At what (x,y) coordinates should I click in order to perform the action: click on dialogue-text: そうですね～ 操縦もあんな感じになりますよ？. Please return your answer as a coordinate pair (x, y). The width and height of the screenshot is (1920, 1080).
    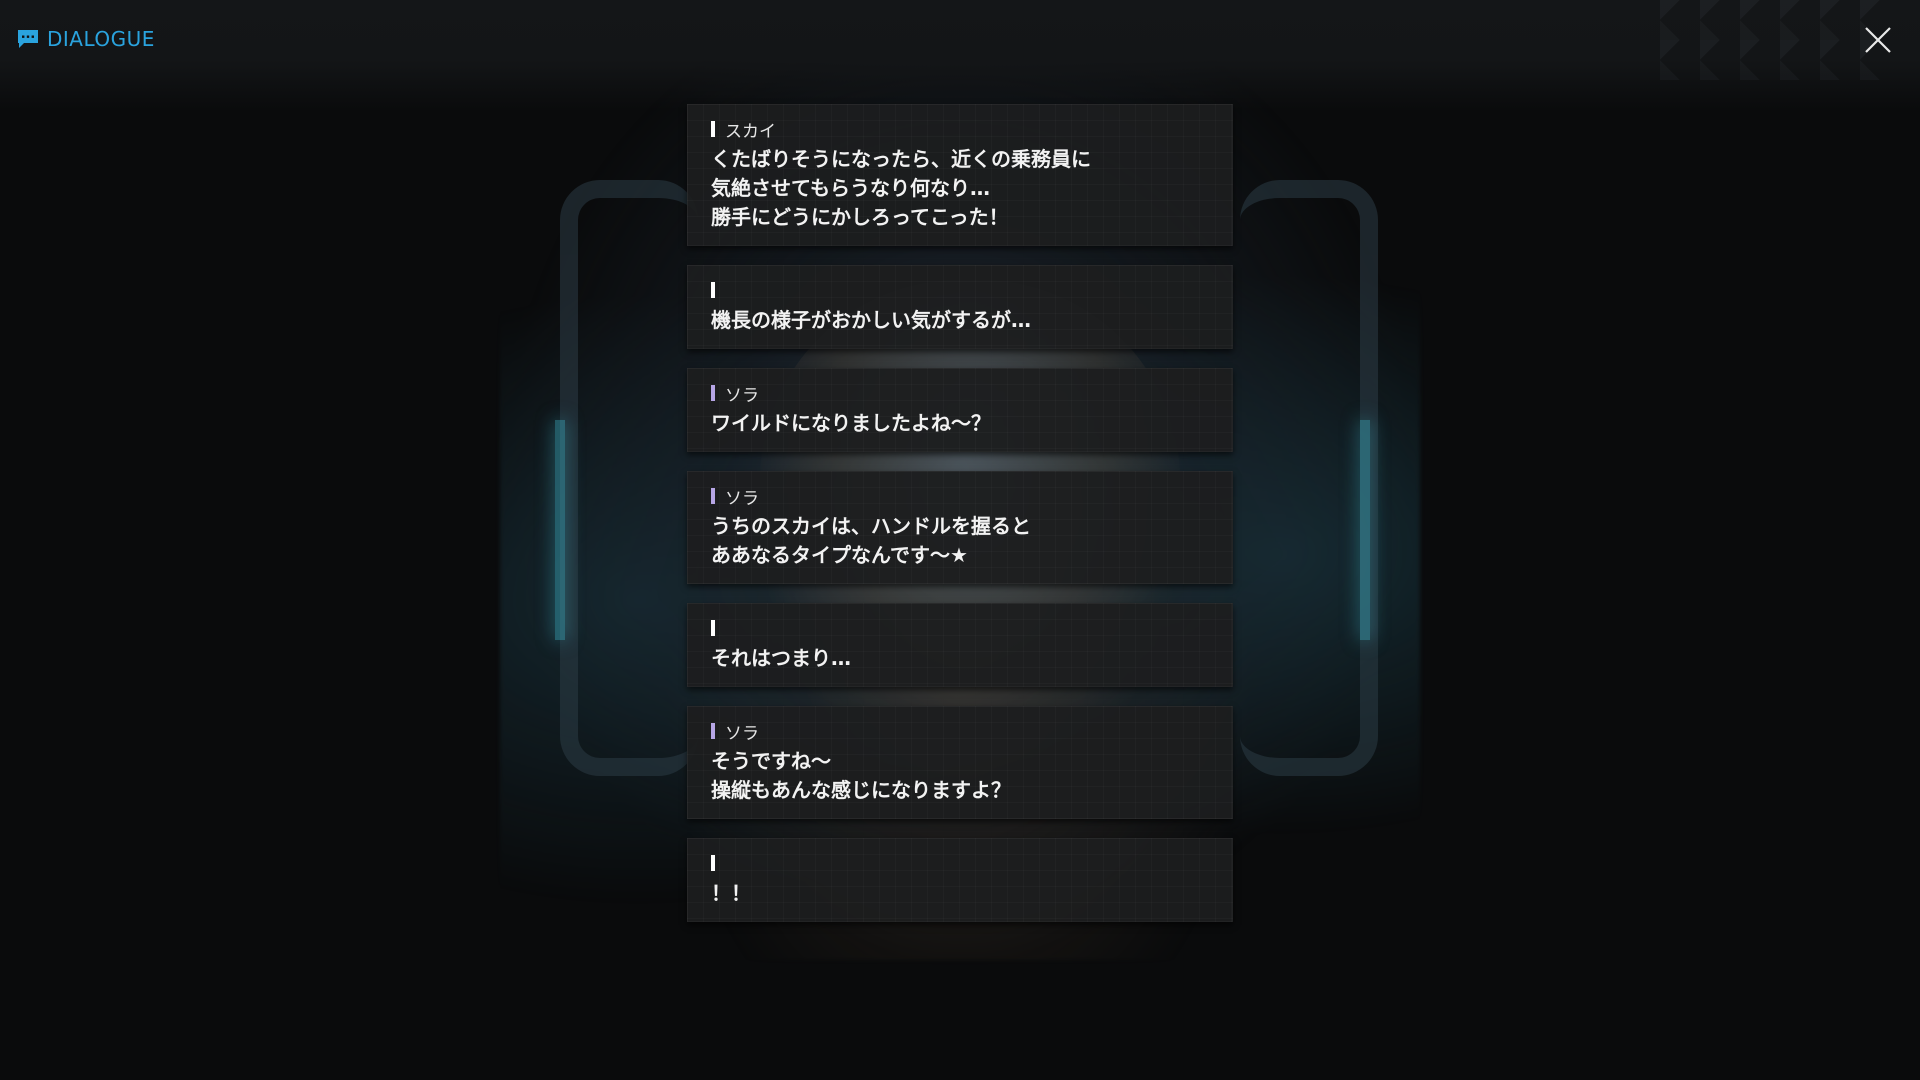
    Looking at the image, I should click on (861, 775).